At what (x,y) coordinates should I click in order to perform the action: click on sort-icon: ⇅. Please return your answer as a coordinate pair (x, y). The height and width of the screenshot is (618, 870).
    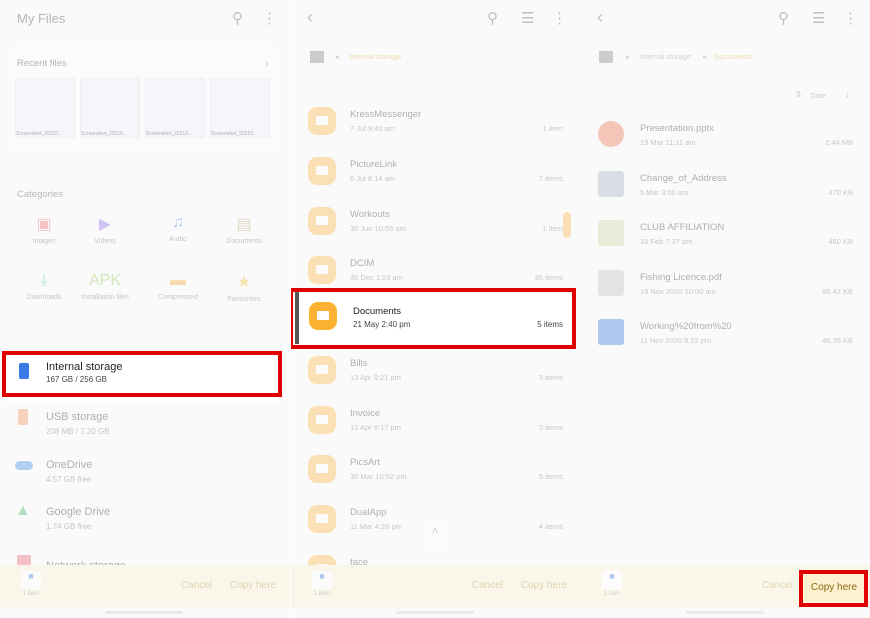
    Looking at the image, I should click on (798, 94).